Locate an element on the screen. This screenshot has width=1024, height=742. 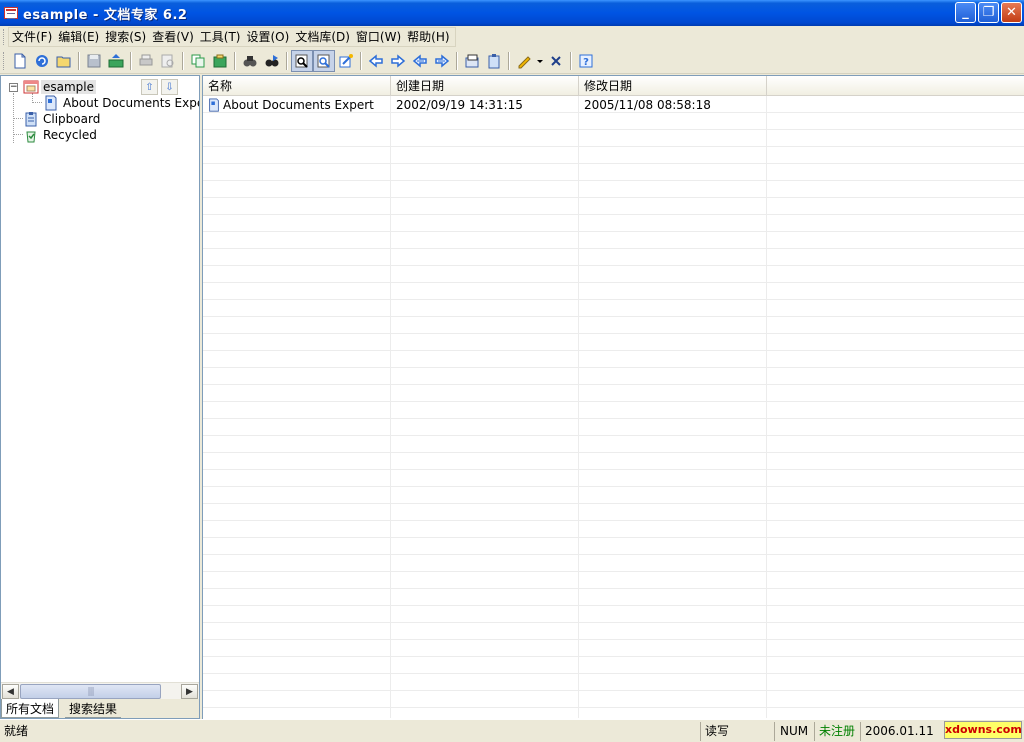
help-button: ? is located at coordinates (586, 61).